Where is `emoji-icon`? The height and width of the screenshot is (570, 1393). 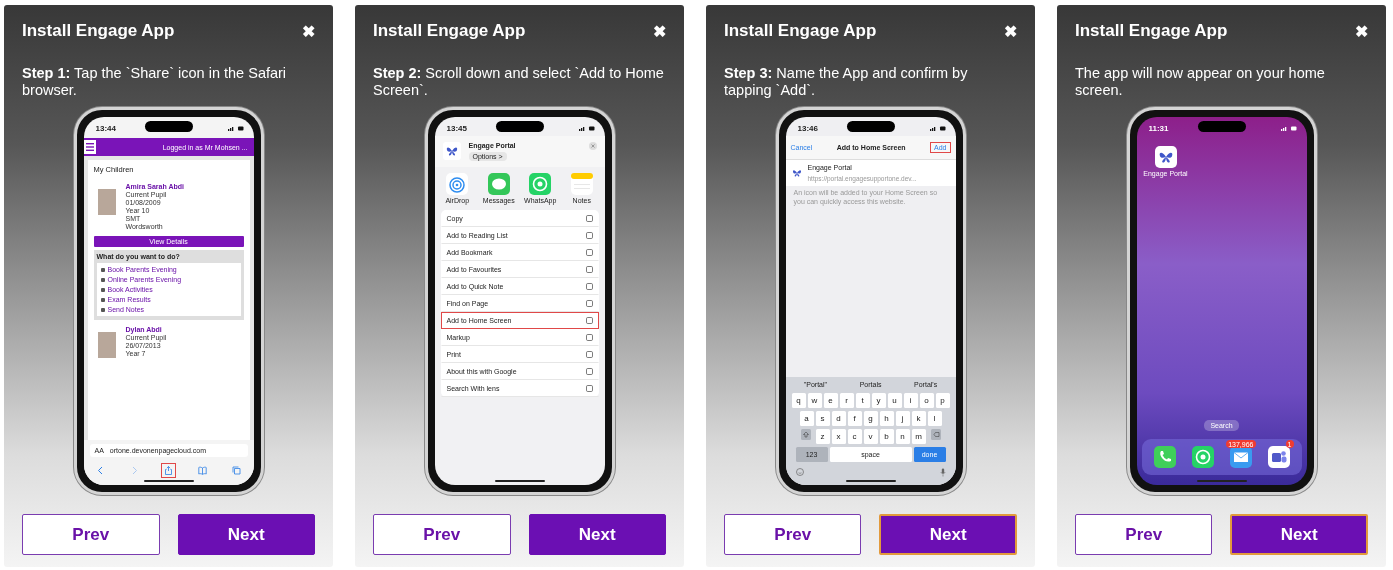 emoji-icon is located at coordinates (799, 472).